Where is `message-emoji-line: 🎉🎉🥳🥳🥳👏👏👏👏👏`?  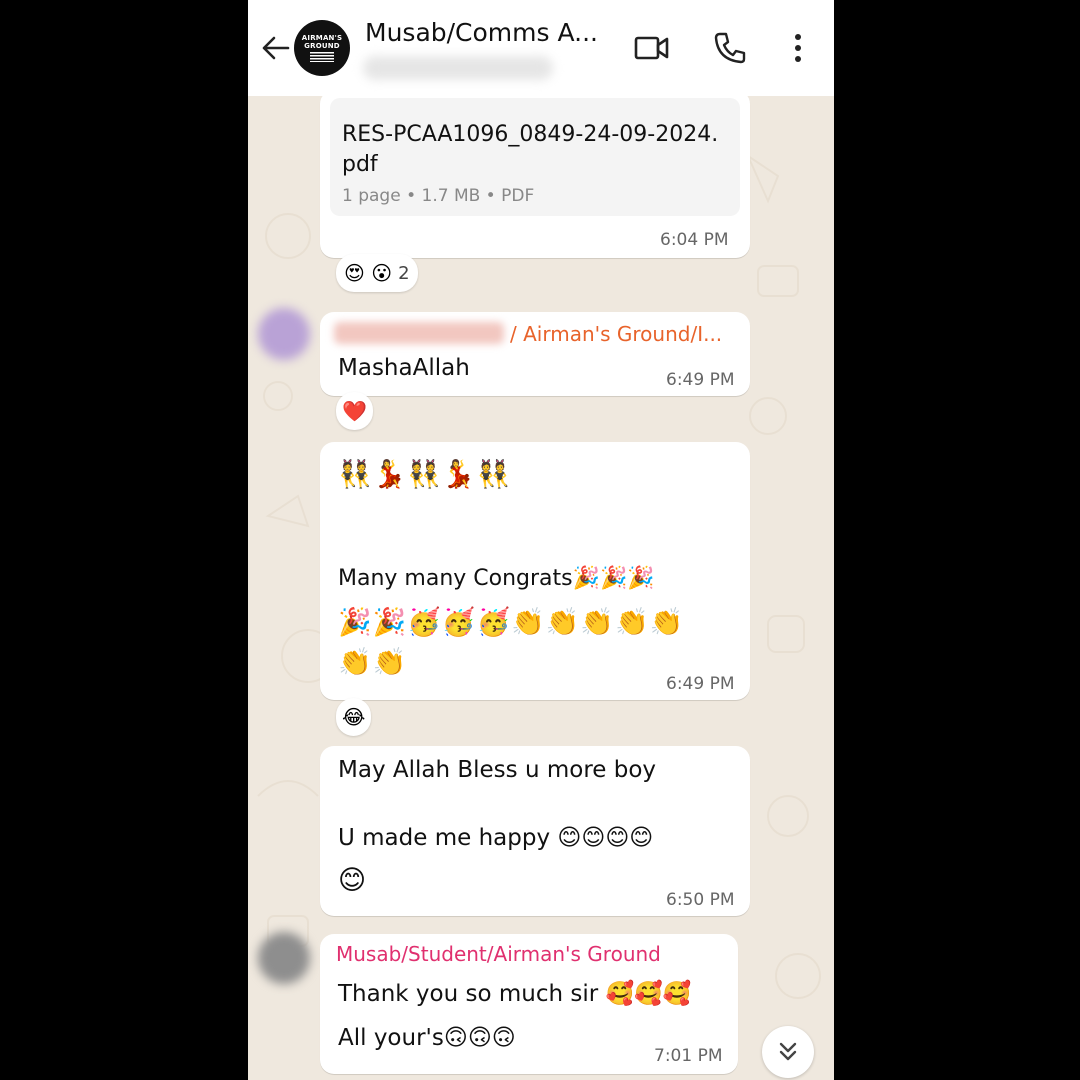 message-emoji-line: 🎉🎉🥳🥳🥳👏👏👏👏👏 is located at coordinates (511, 622).